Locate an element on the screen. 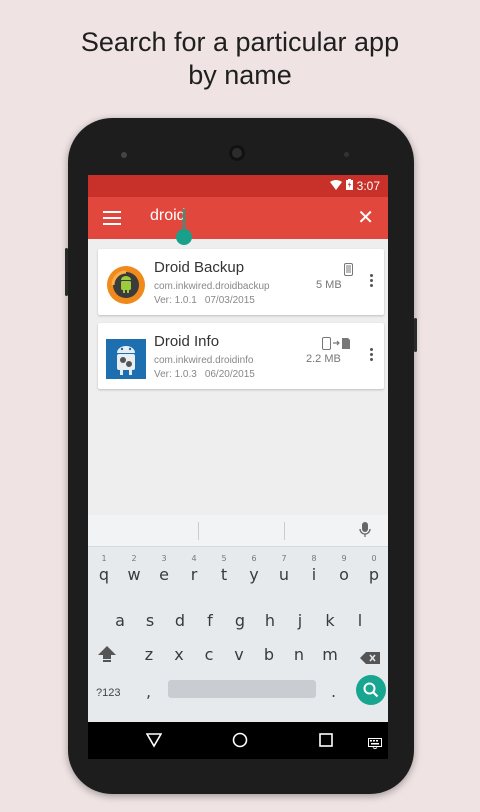 This screenshot has height=812, width=480. key-m: m is located at coordinates (330, 654).